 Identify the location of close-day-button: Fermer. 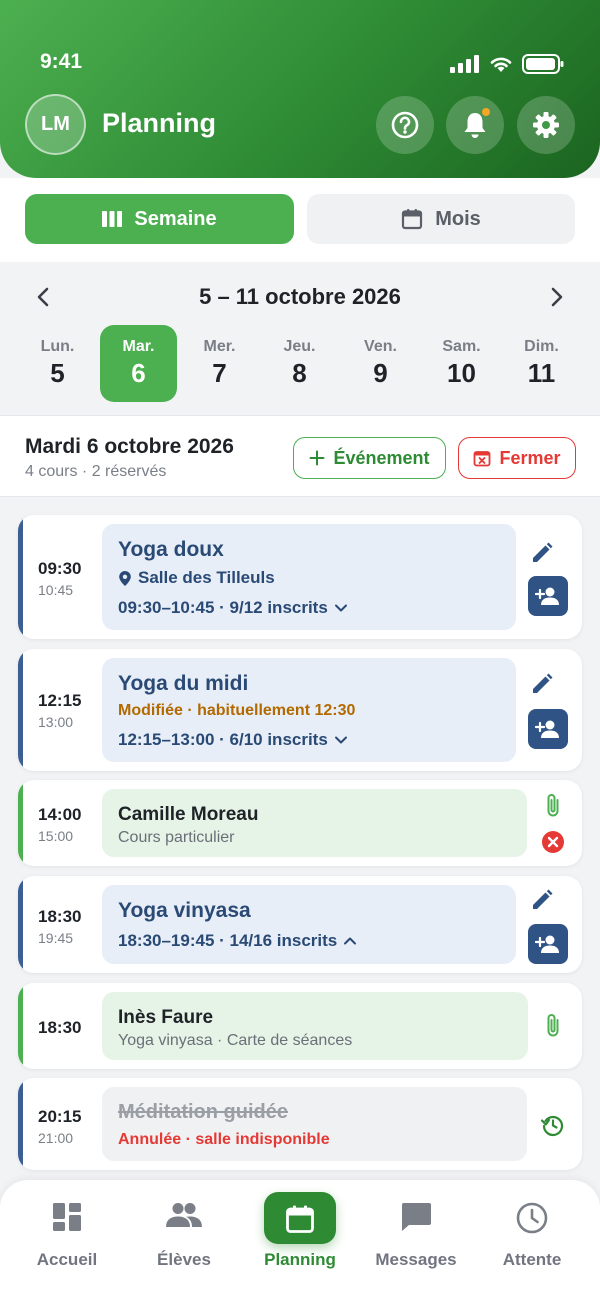
(517, 458).